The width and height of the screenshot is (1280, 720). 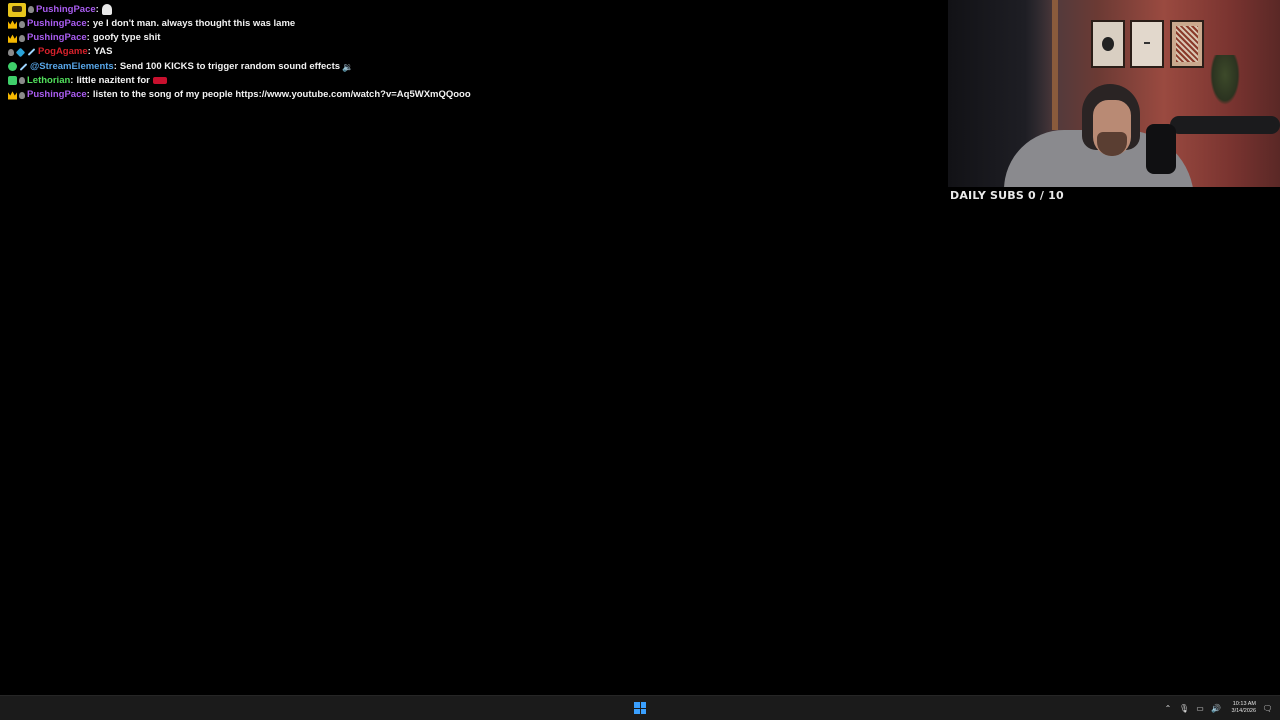 What do you see at coordinates (1114, 93) in the screenshot?
I see `webcam-feed` at bounding box center [1114, 93].